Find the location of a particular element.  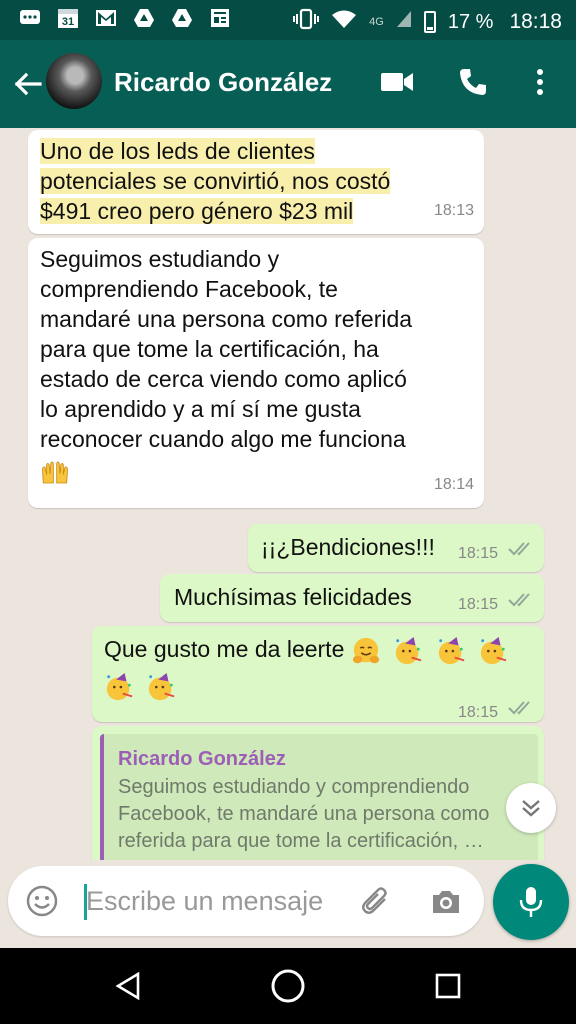

message-text: Muchísimas felicidades is located at coordinates (293, 597).